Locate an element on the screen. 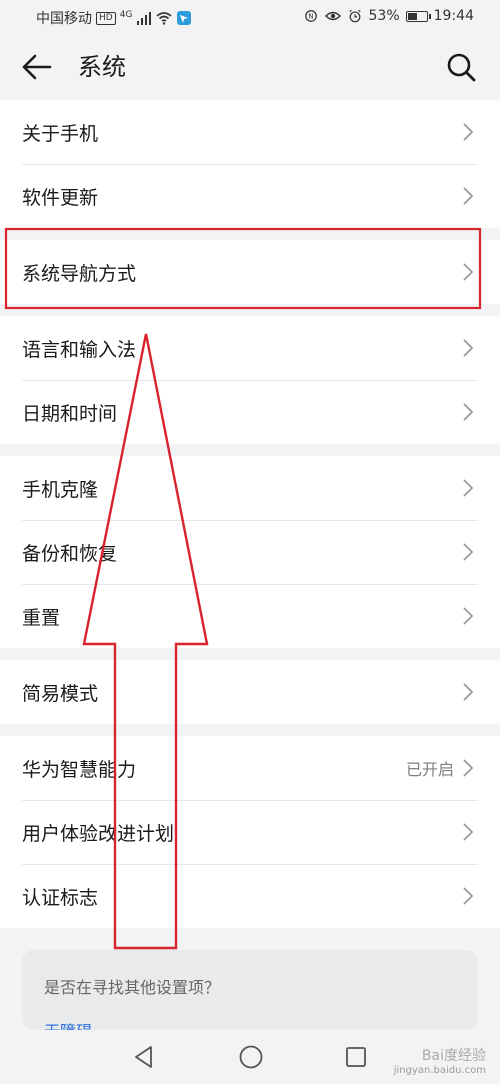 This screenshot has width=500, height=1084. hd-badge: HD is located at coordinates (106, 18).